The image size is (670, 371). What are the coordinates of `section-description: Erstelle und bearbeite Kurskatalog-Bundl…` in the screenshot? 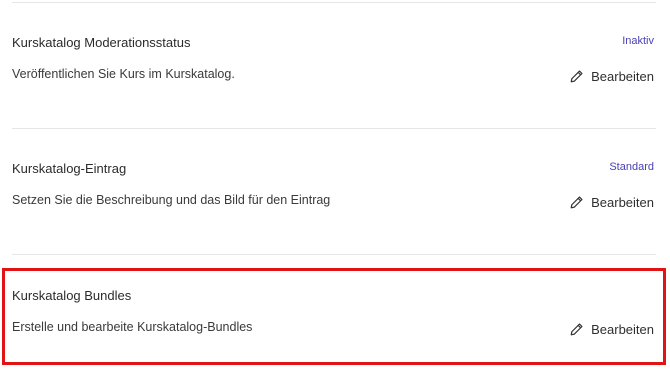 It's located at (132, 327).